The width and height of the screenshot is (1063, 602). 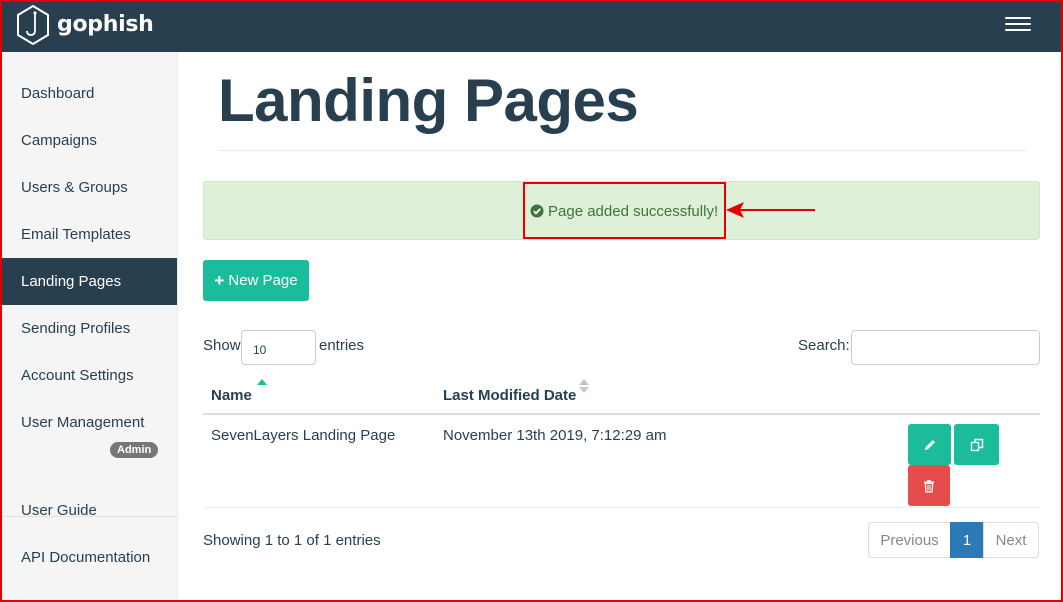 I want to click on menu-toggle-icon, so click(x=1018, y=27).